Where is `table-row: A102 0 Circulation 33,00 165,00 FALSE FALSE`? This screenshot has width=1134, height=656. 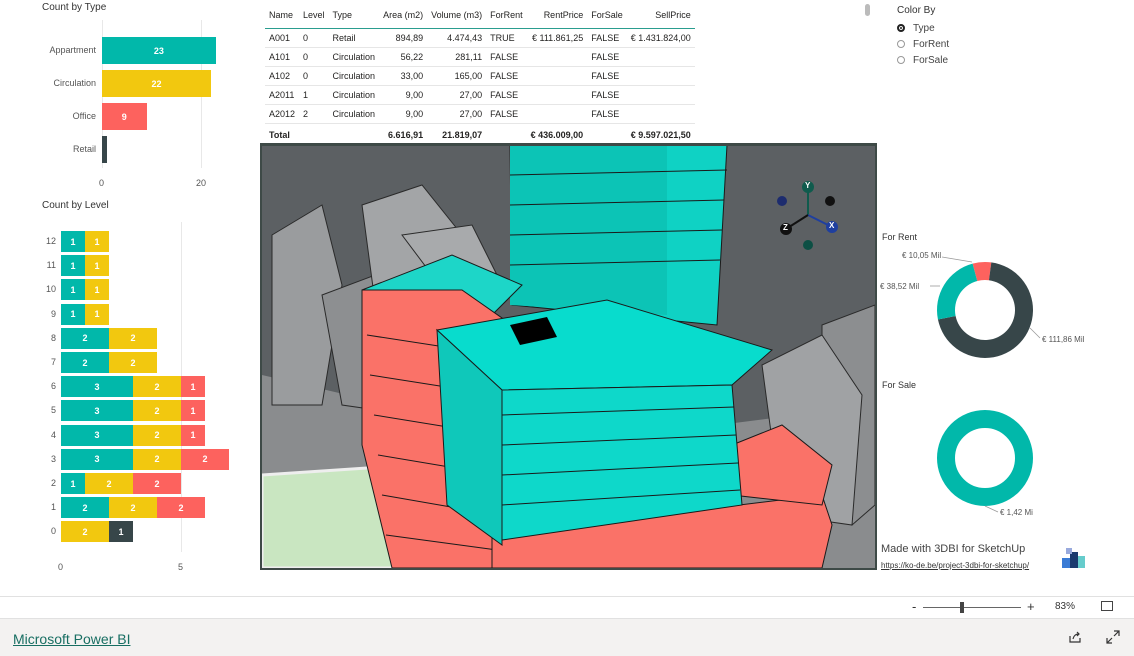
table-row: A102 0 Circulation 33,00 165,00 FALSE FALSE is located at coordinates (480, 76).